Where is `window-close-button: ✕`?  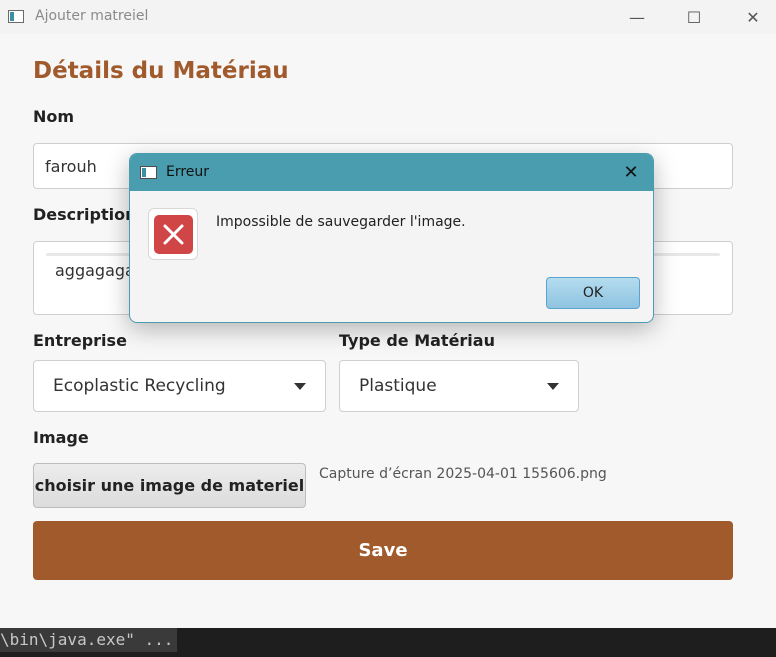 window-close-button: ✕ is located at coordinates (753, 17).